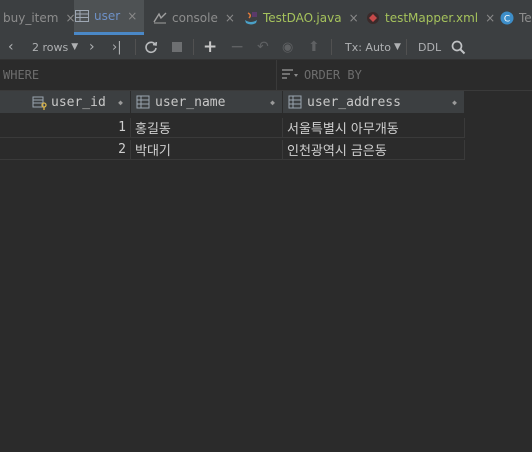 This screenshot has width=532, height=452. What do you see at coordinates (117, 47) in the screenshot?
I see `last-page-icon: ›|` at bounding box center [117, 47].